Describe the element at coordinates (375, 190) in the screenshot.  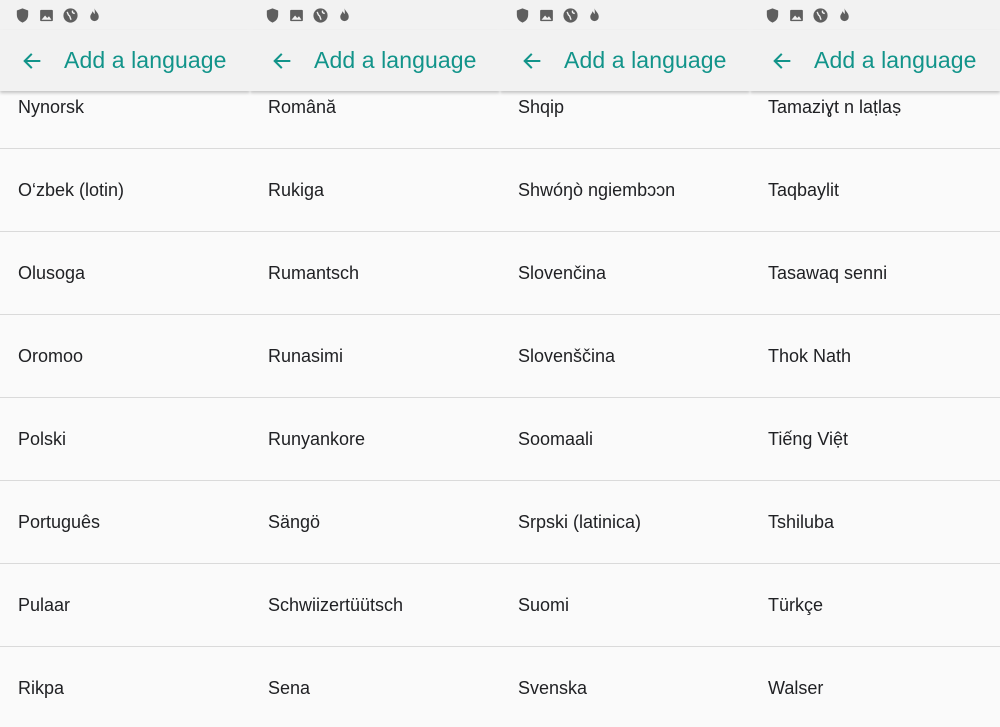
I see `language-item: Rukiga` at that location.